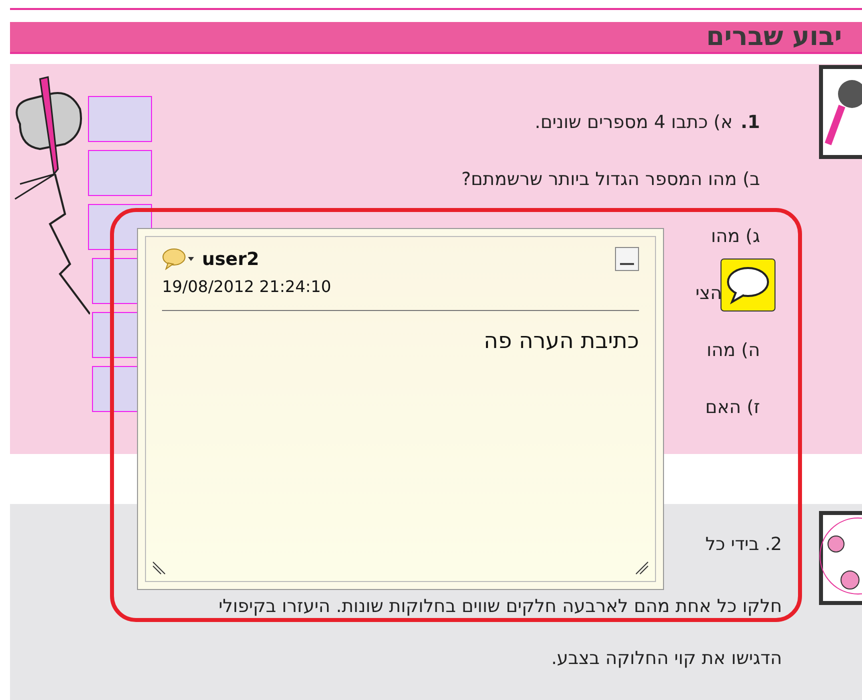  What do you see at coordinates (733, 352) in the screenshot?
I see `question-text: ה) מהו` at bounding box center [733, 352].